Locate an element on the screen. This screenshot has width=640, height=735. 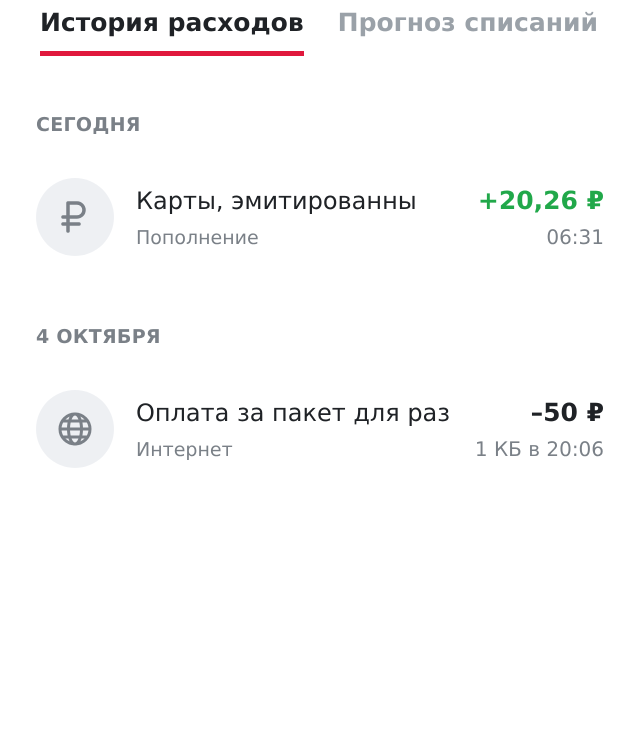
transaction-category: Пополнение is located at coordinates (197, 237).